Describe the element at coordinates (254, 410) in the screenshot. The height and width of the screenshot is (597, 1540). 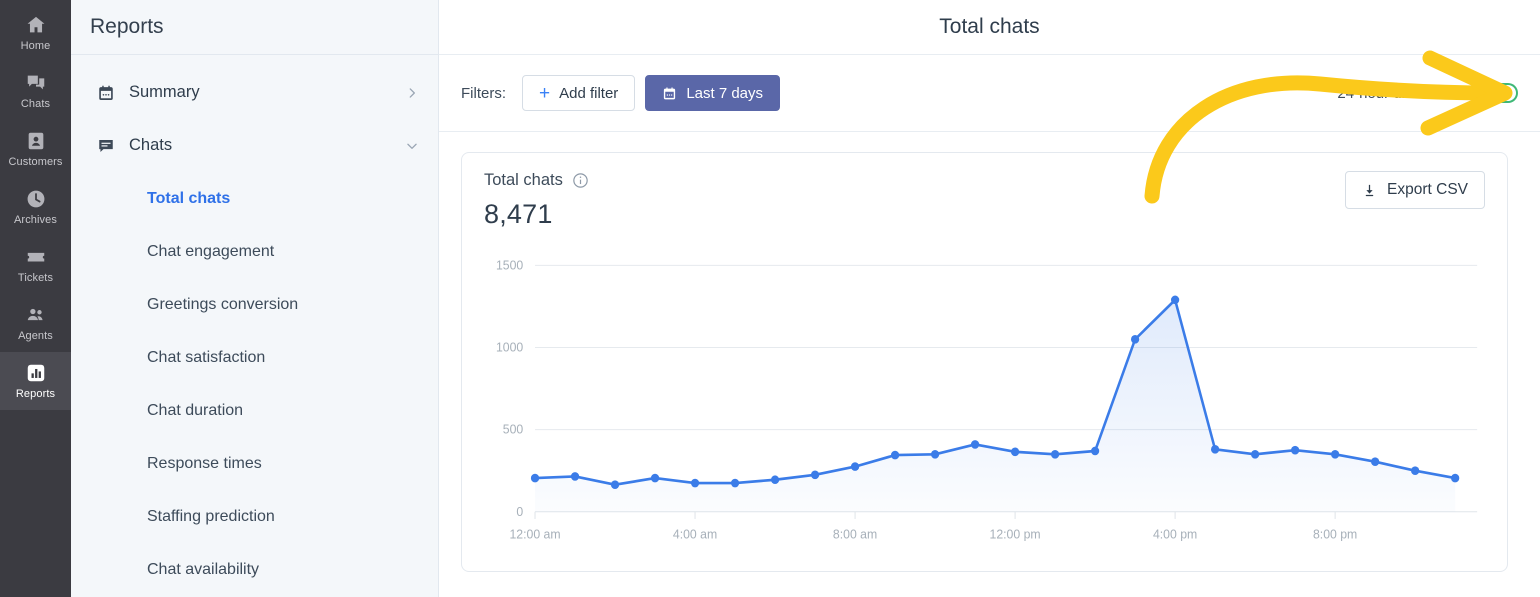
I see `sidebar-item-chat-duration: Chat duration` at that location.